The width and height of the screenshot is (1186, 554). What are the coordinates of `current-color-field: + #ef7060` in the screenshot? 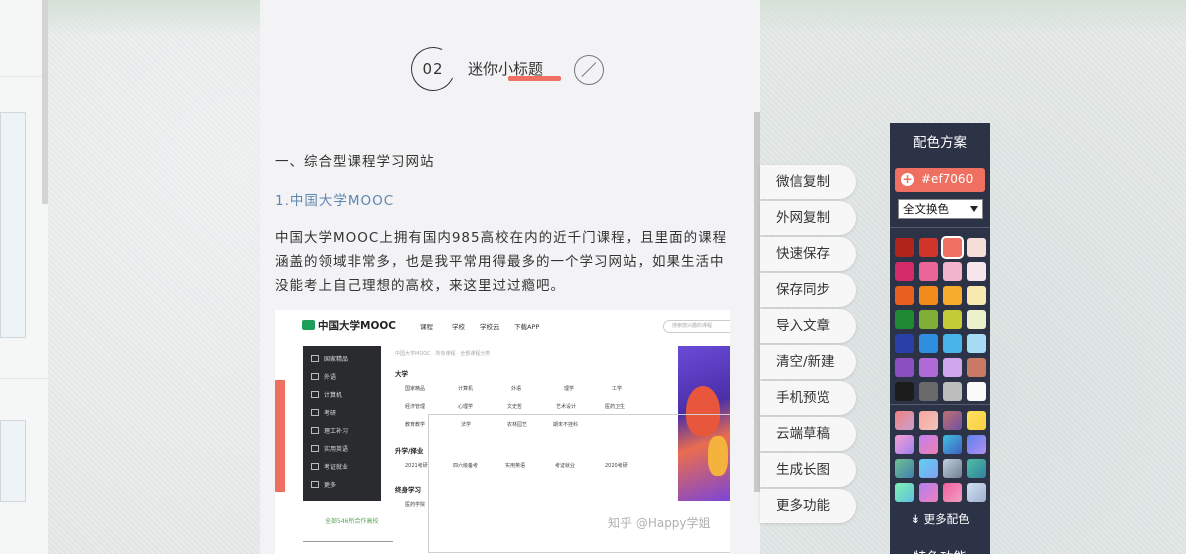 It's located at (940, 180).